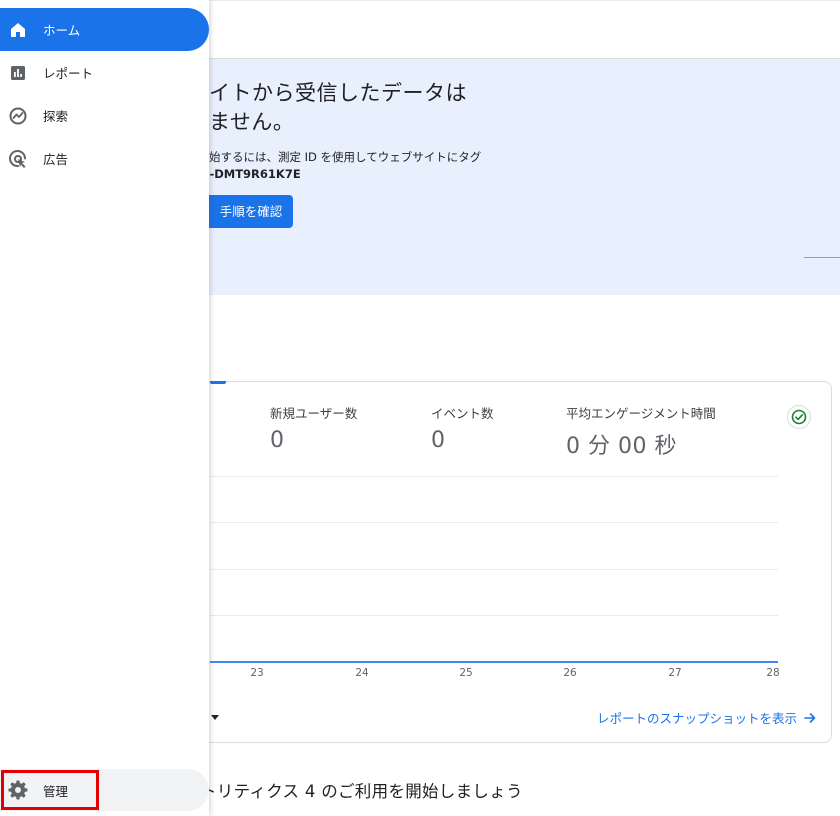 The height and width of the screenshot is (816, 840). I want to click on metric-label: 新規ユーザー数, so click(314, 413).